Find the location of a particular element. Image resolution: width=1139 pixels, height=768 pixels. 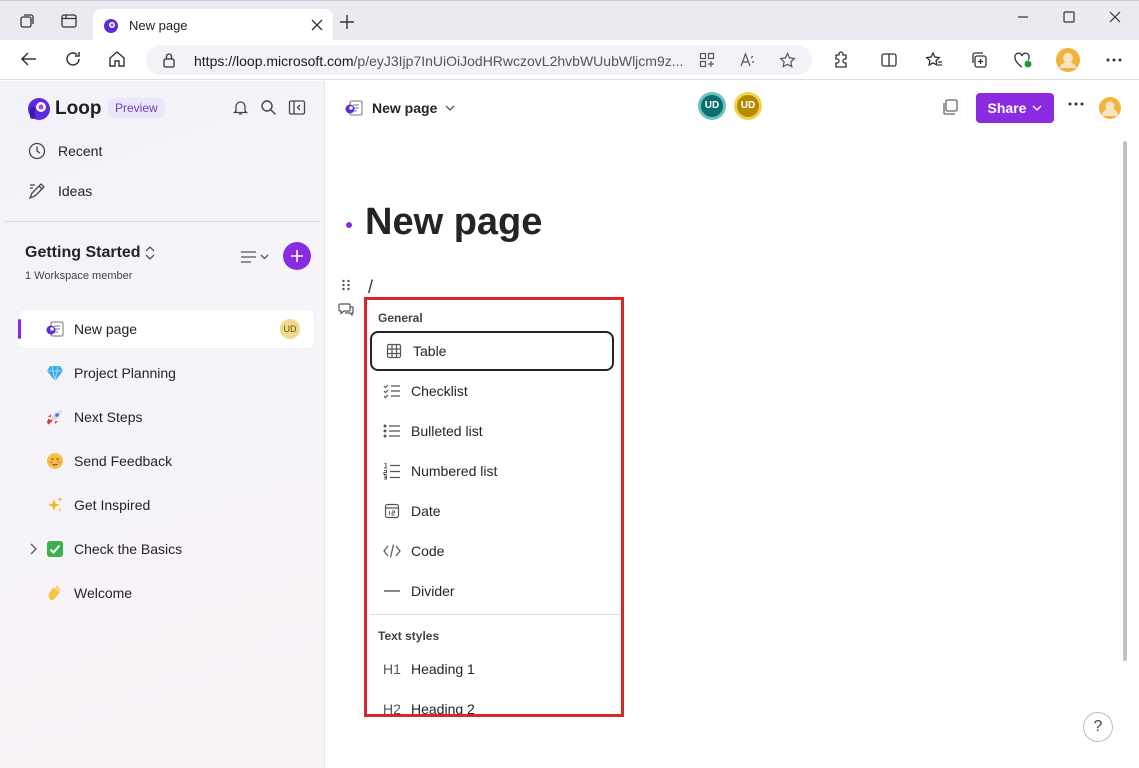

search-icon is located at coordinates (268, 107).